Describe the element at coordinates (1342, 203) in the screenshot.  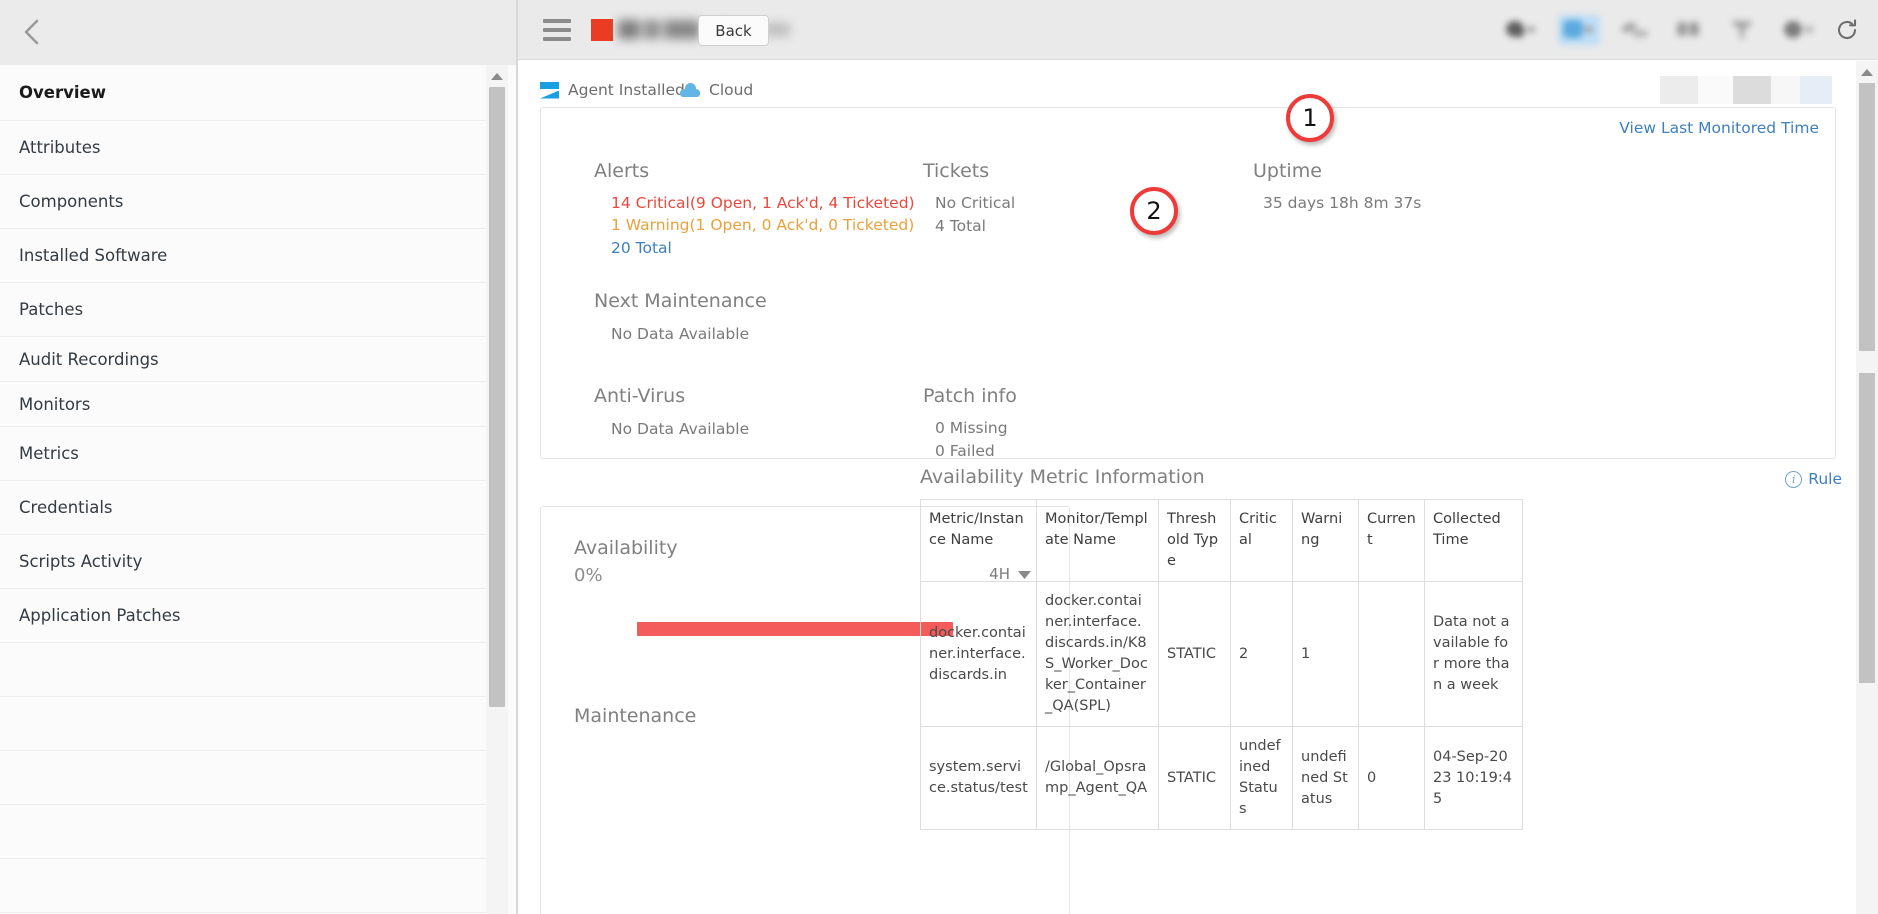
I see `uptime-value: 35 days 18h 8m 37s` at that location.